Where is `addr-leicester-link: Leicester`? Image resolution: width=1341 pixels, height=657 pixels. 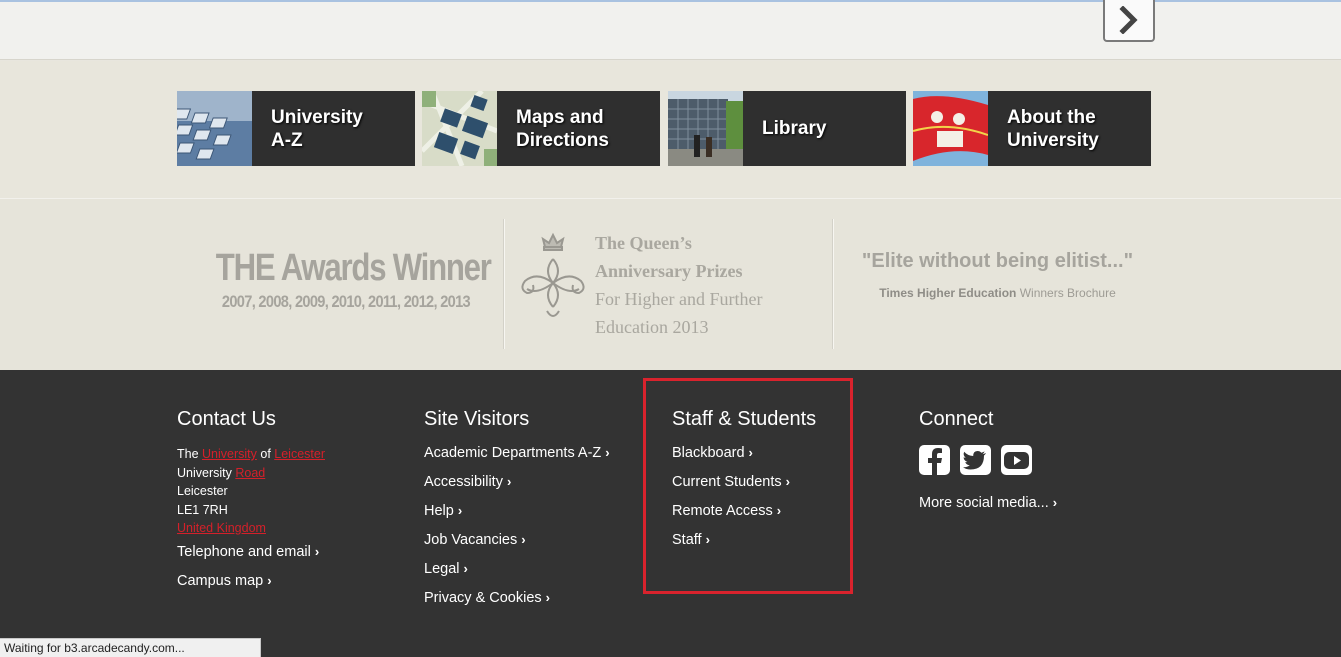 addr-leicester-link: Leicester is located at coordinates (299, 454).